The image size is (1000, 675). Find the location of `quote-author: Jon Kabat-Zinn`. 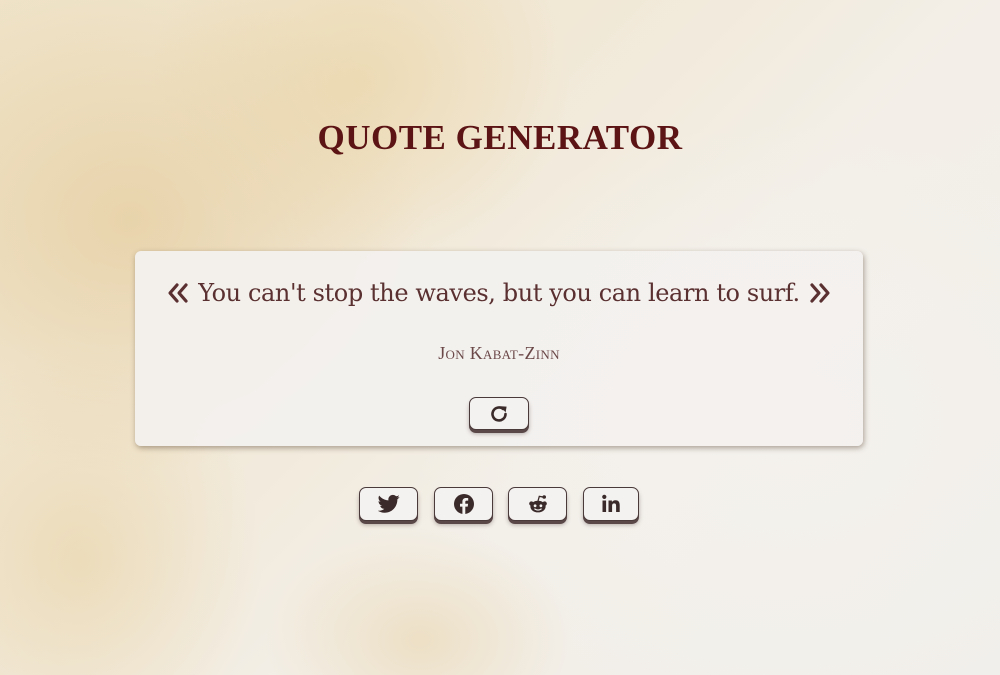

quote-author: Jon Kabat-Zinn is located at coordinates (499, 353).